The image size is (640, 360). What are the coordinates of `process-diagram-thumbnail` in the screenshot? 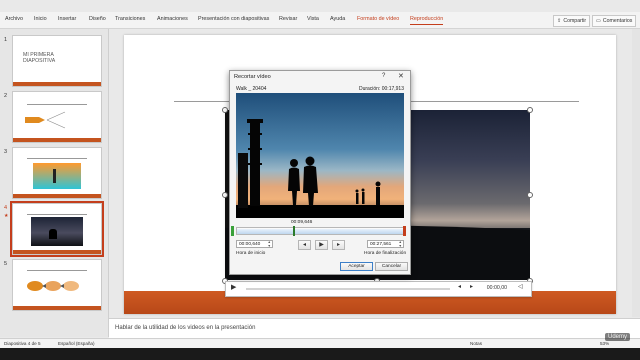 It's located at (53, 286).